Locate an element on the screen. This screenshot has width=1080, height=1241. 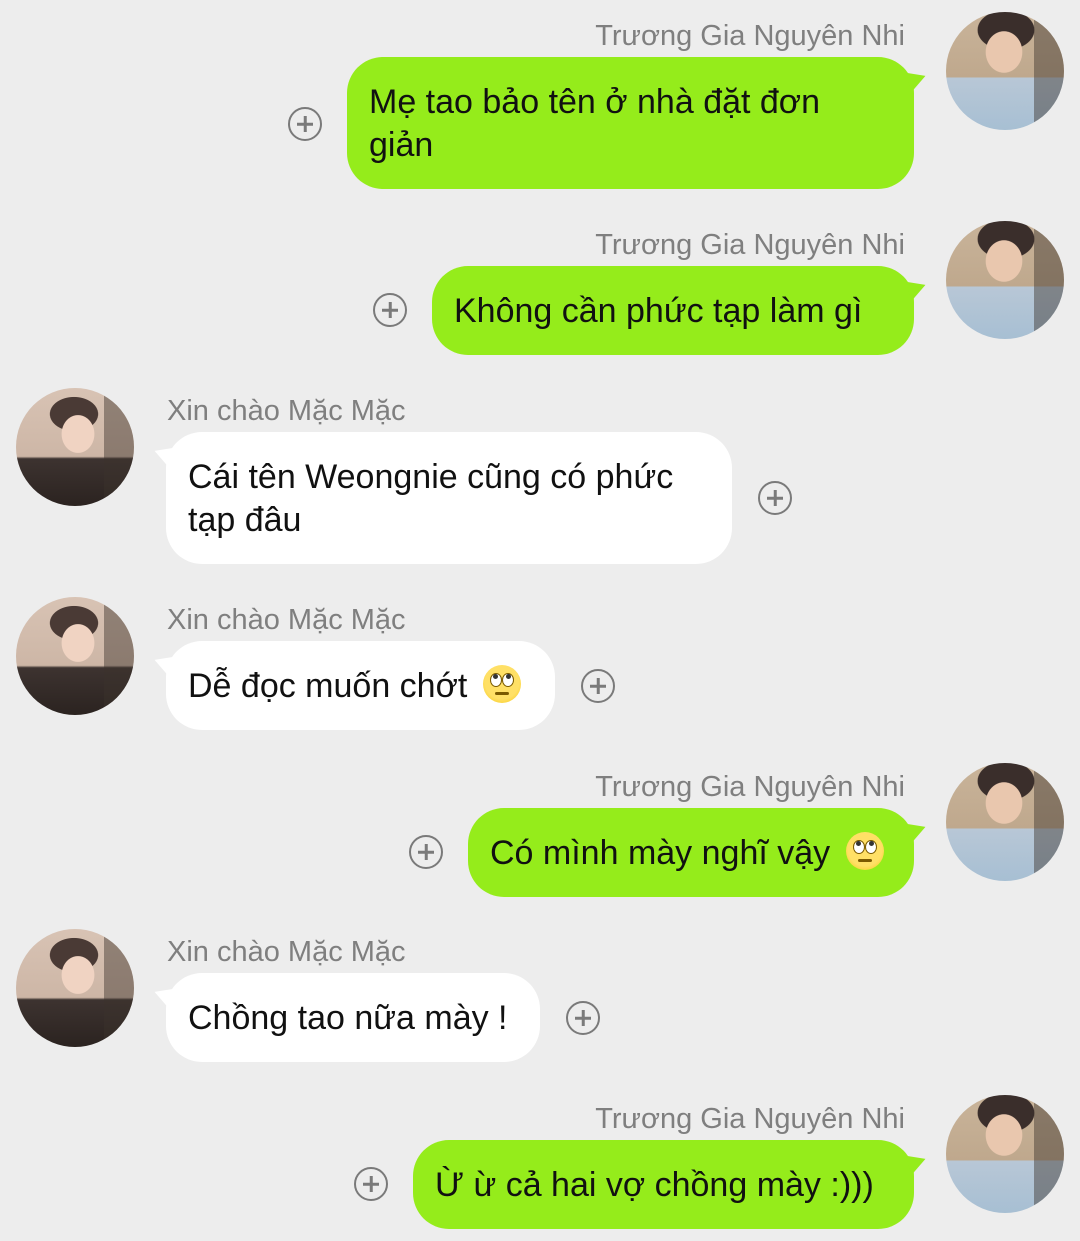
message-text: Dễ đọc muốn chớt is located at coordinates (328, 686).